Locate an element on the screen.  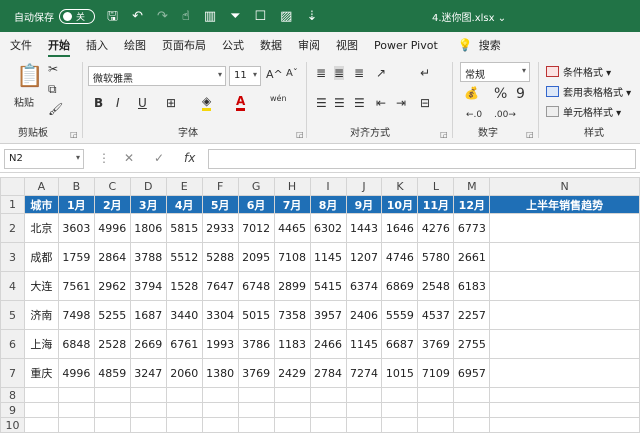
align-bottom-icon: ≣ is located at coordinates (359, 73).